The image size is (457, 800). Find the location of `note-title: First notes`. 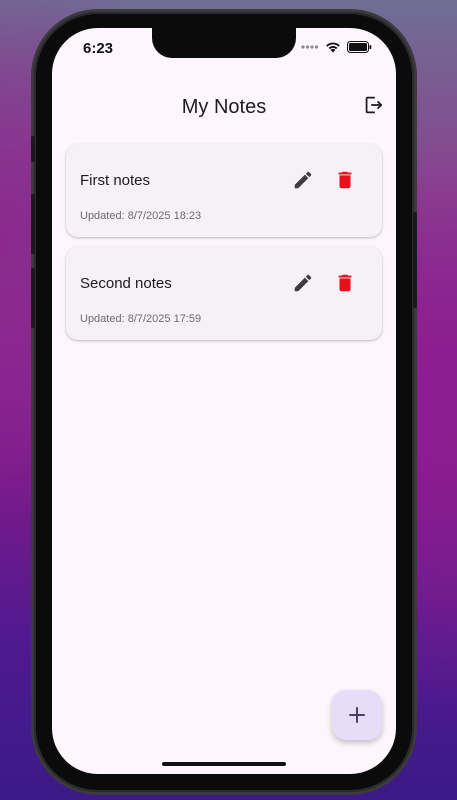

note-title: First notes is located at coordinates (115, 180).